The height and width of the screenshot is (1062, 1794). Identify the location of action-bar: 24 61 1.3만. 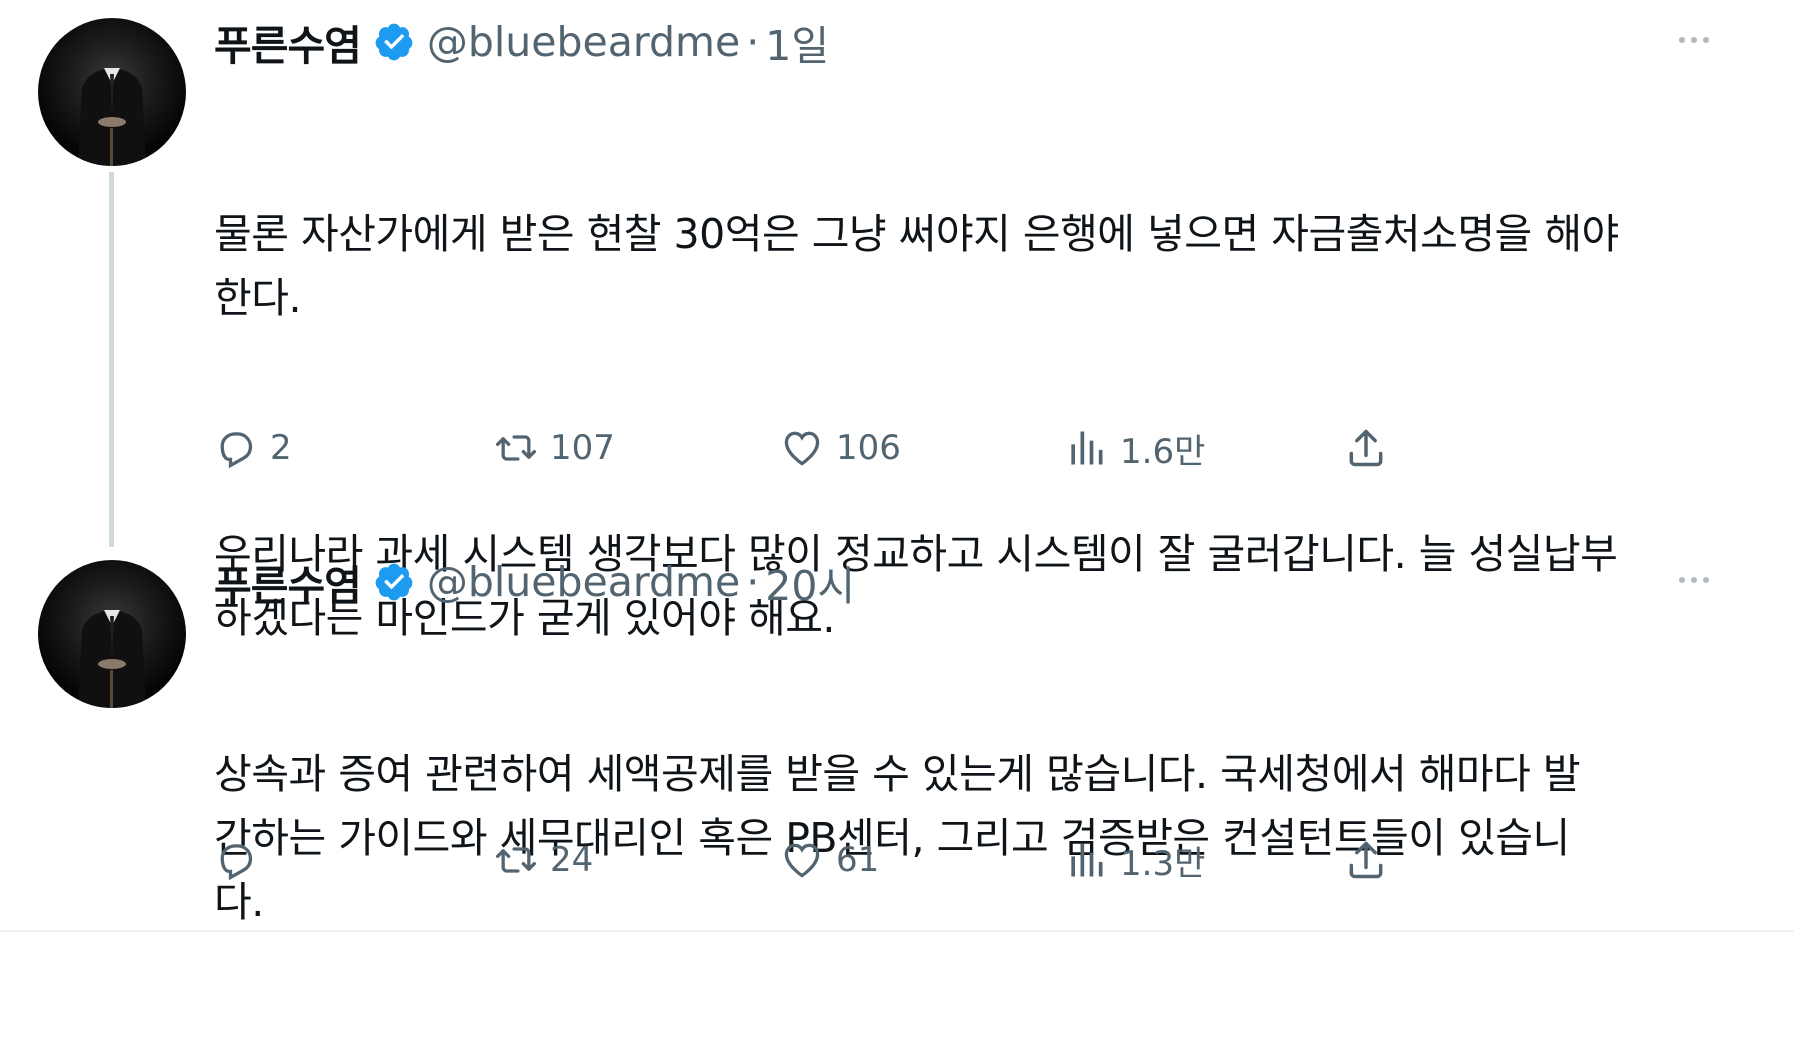
(834, 860).